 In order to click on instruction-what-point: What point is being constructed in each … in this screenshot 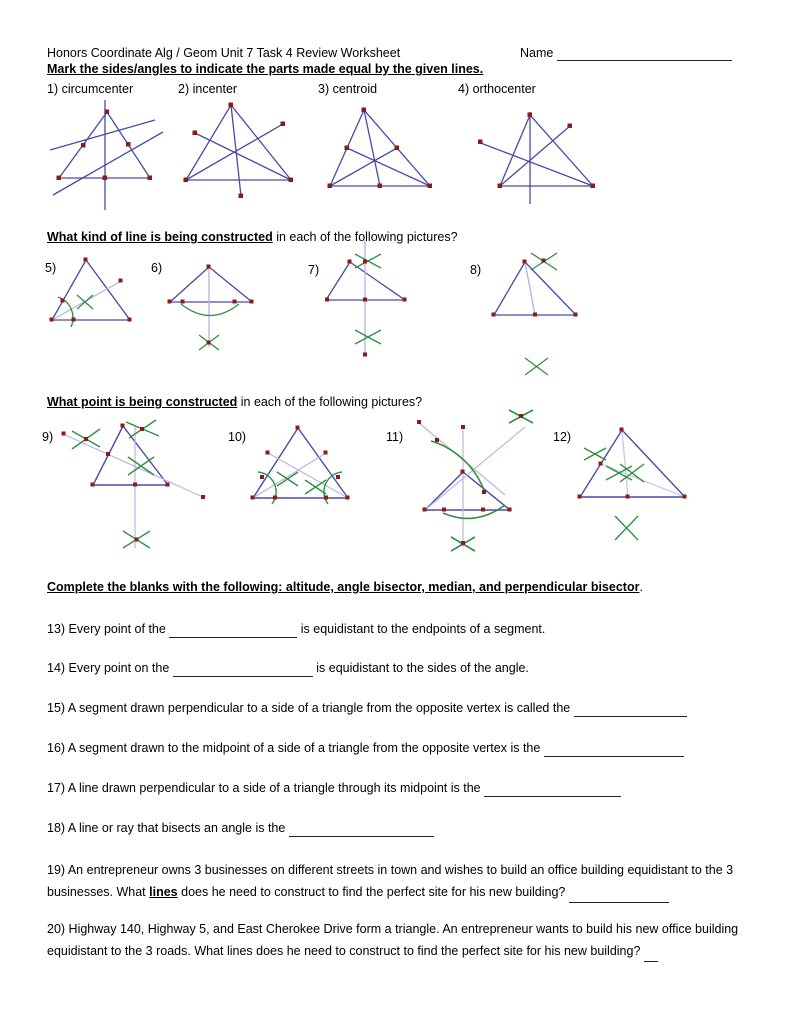, I will do `click(234, 402)`.